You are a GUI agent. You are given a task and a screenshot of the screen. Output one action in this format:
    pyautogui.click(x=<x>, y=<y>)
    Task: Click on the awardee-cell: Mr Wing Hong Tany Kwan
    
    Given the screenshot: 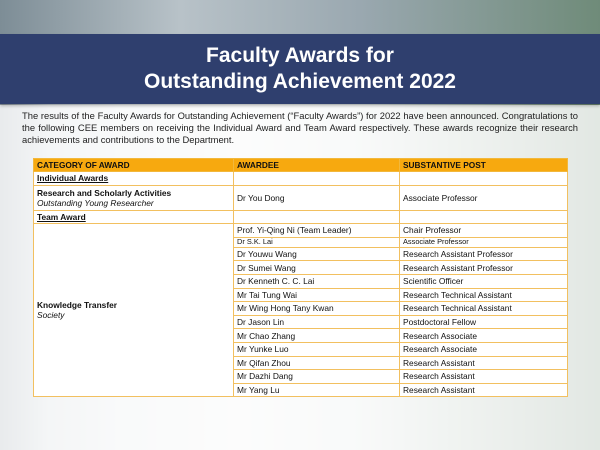 What is the action you would take?
    pyautogui.click(x=316, y=308)
    